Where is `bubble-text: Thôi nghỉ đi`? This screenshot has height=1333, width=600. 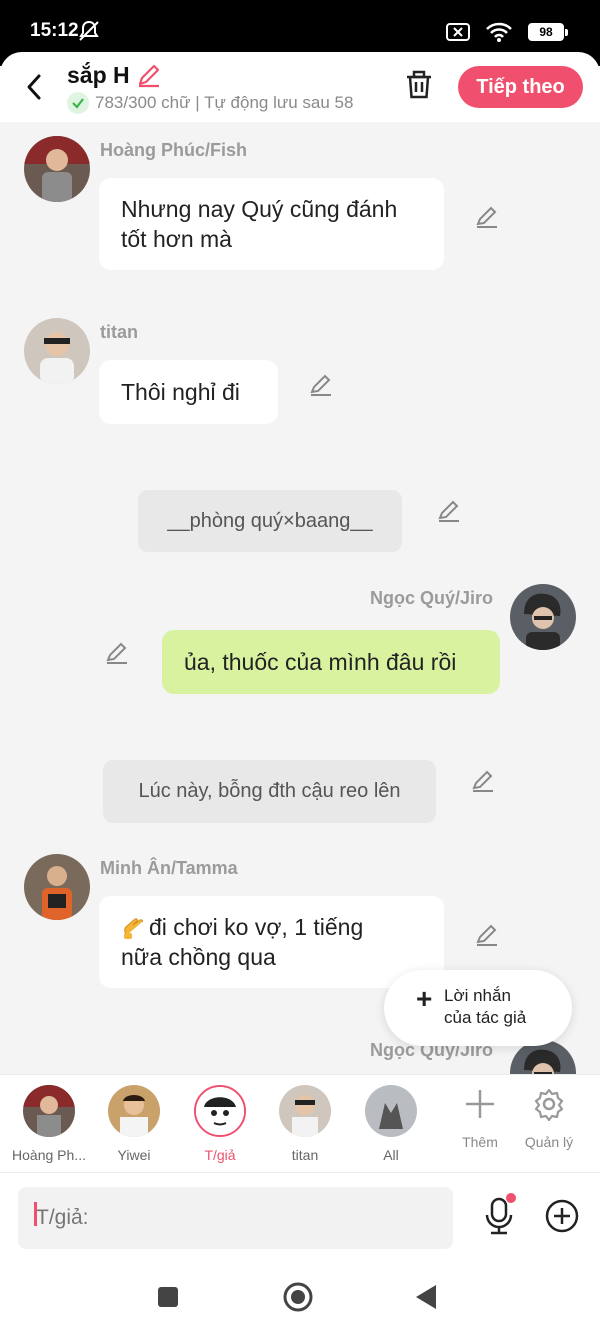 bubble-text: Thôi nghỉ đi is located at coordinates (180, 392).